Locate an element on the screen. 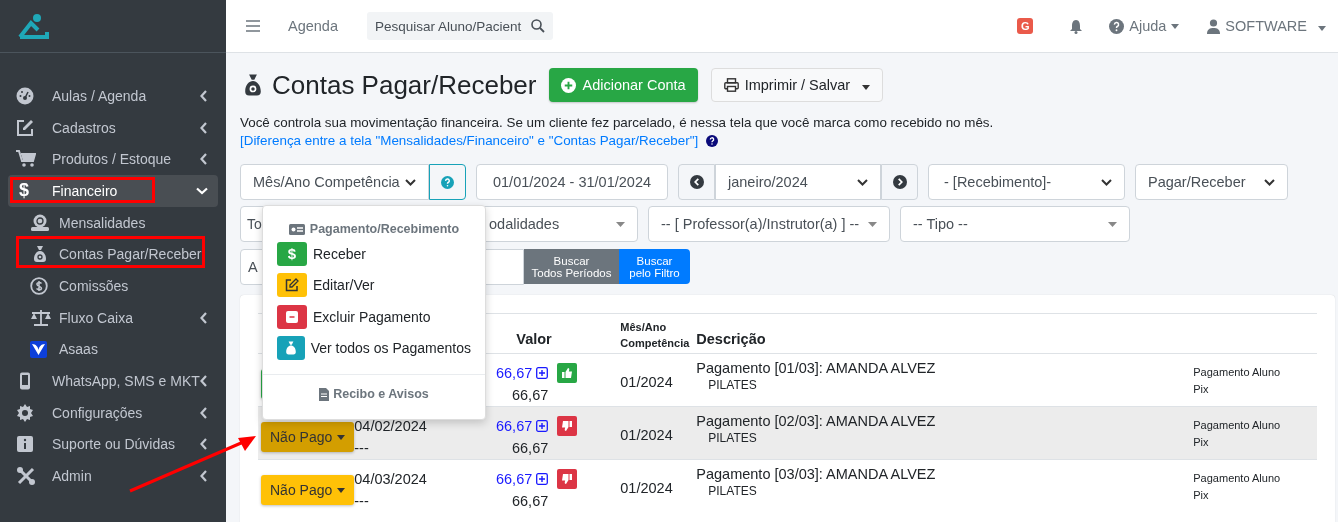 This screenshot has height=522, width=1338. date-text: --- is located at coordinates (361, 501).